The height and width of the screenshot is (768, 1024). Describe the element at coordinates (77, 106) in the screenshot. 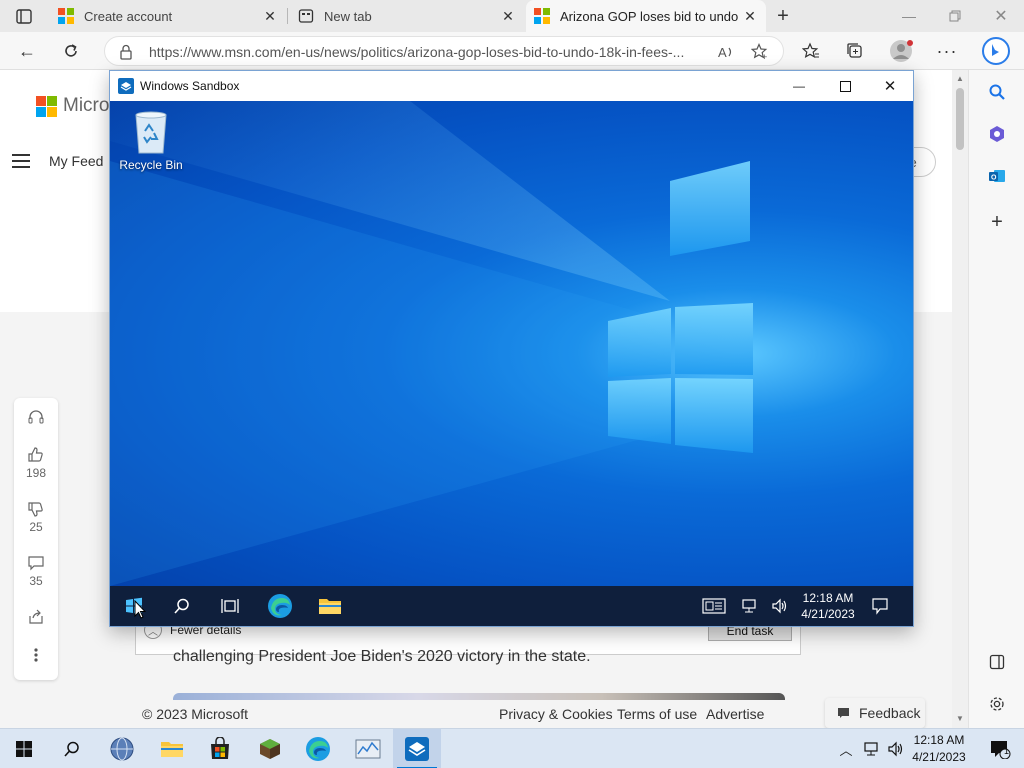

I see `msn-logo: Micros` at that location.